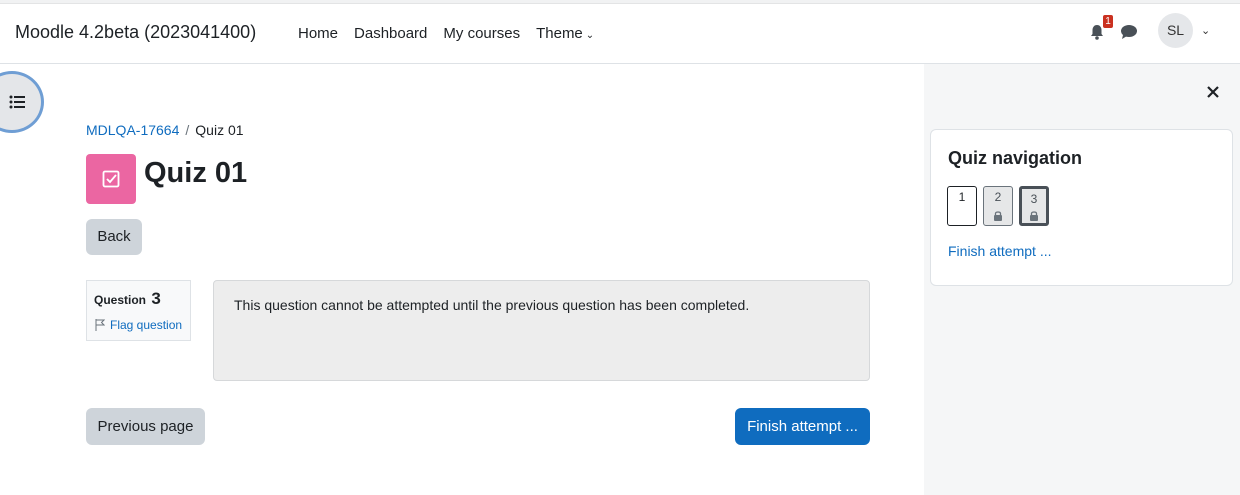  Describe the element at coordinates (1108, 21) in the screenshot. I see `notification-badge: 1` at that location.